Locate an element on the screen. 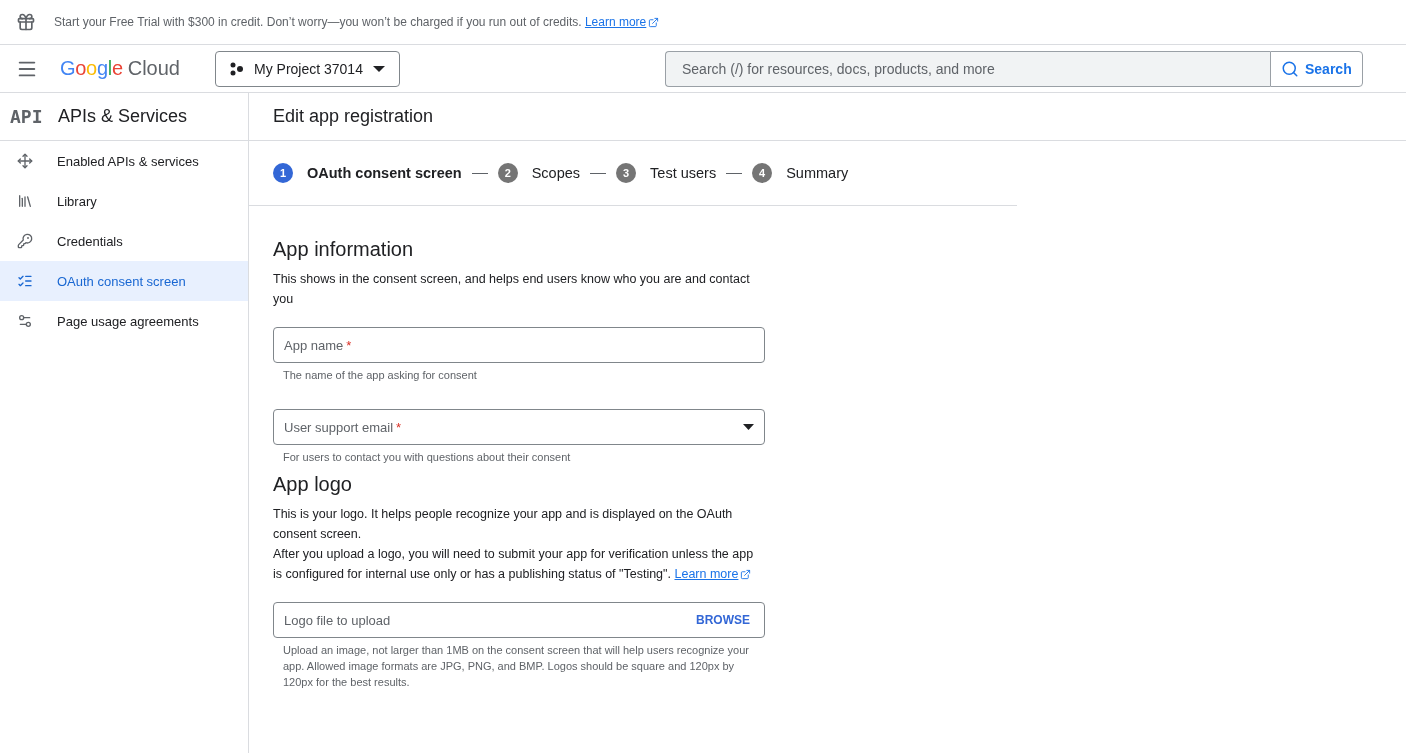 The height and width of the screenshot is (753, 1406). browse-button: BROWSE is located at coordinates (723, 620).